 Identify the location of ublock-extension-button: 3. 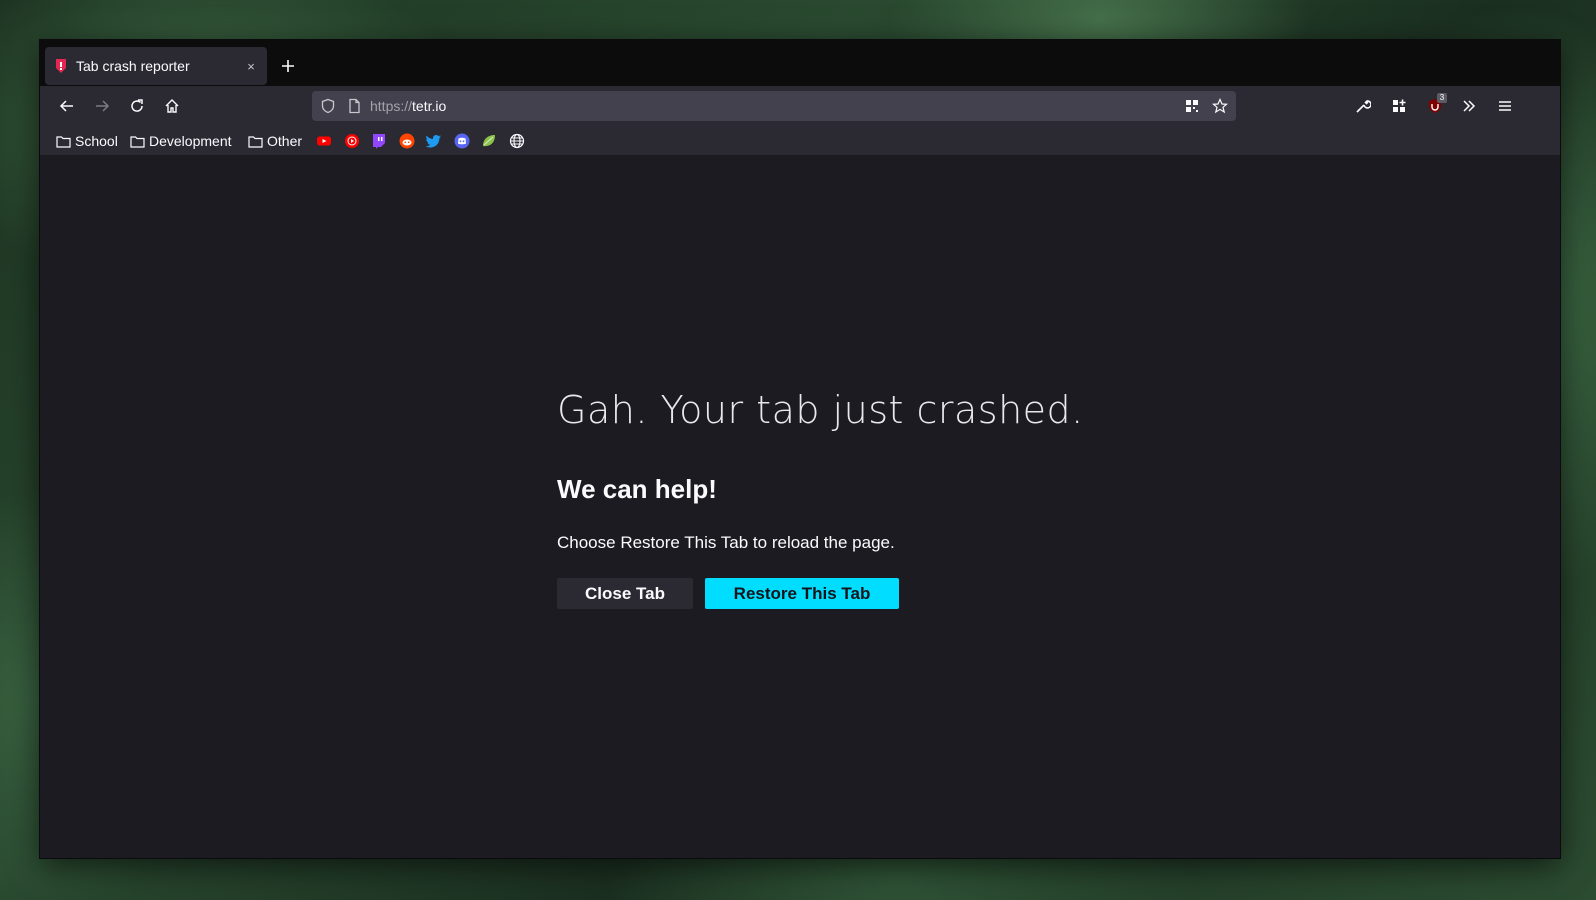
(1435, 106).